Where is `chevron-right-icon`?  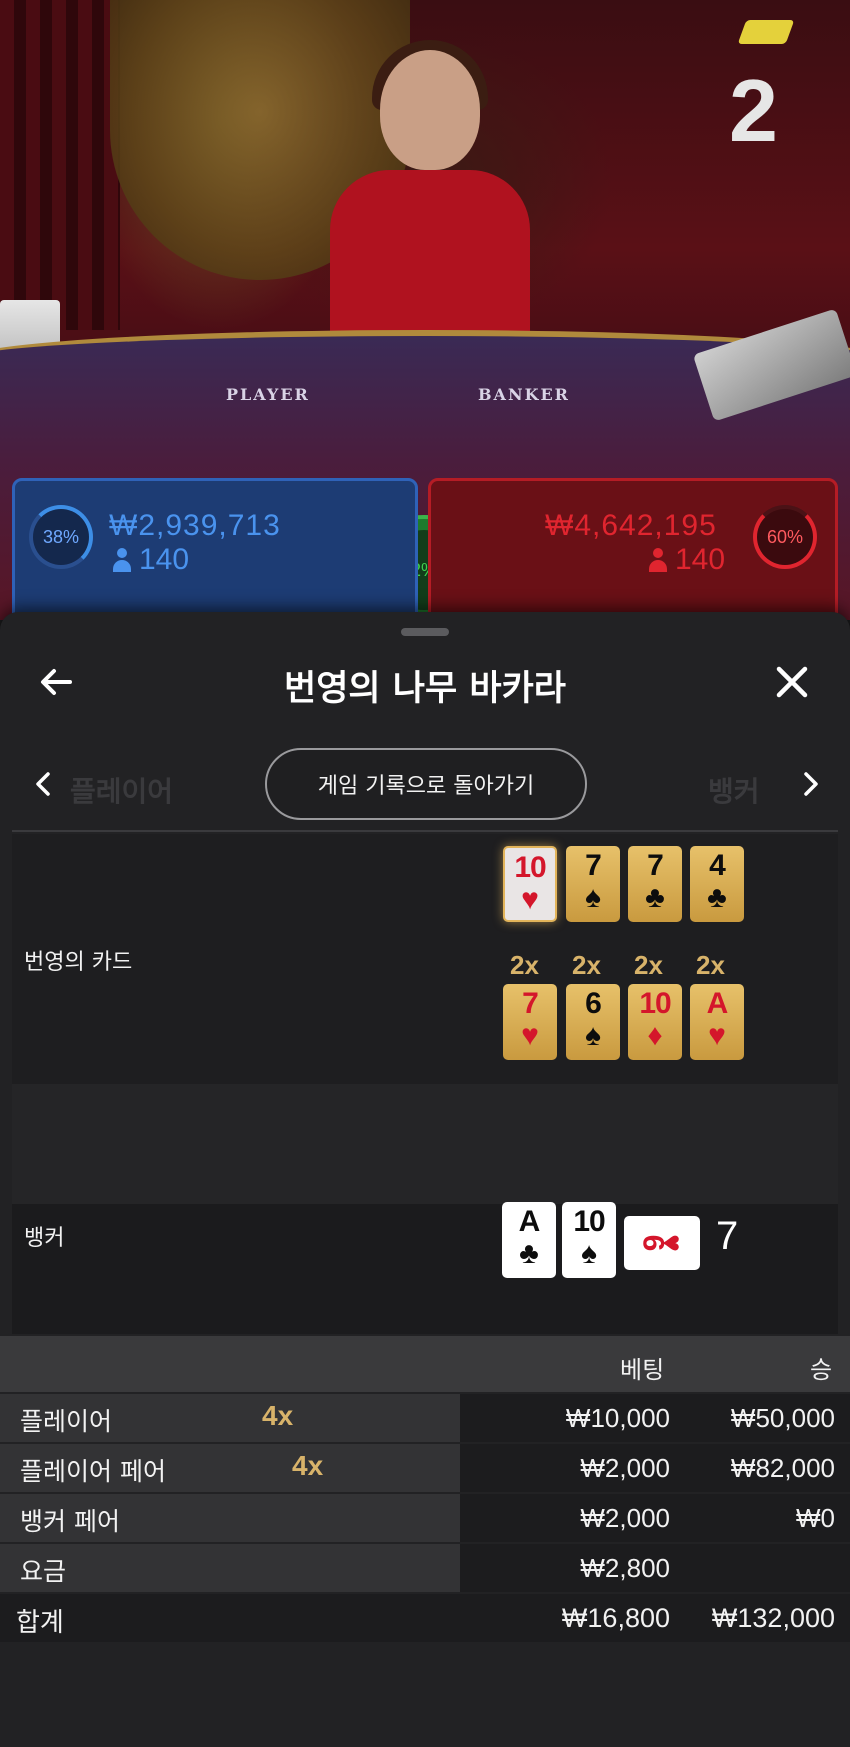
chevron-right-icon is located at coordinates (810, 784).